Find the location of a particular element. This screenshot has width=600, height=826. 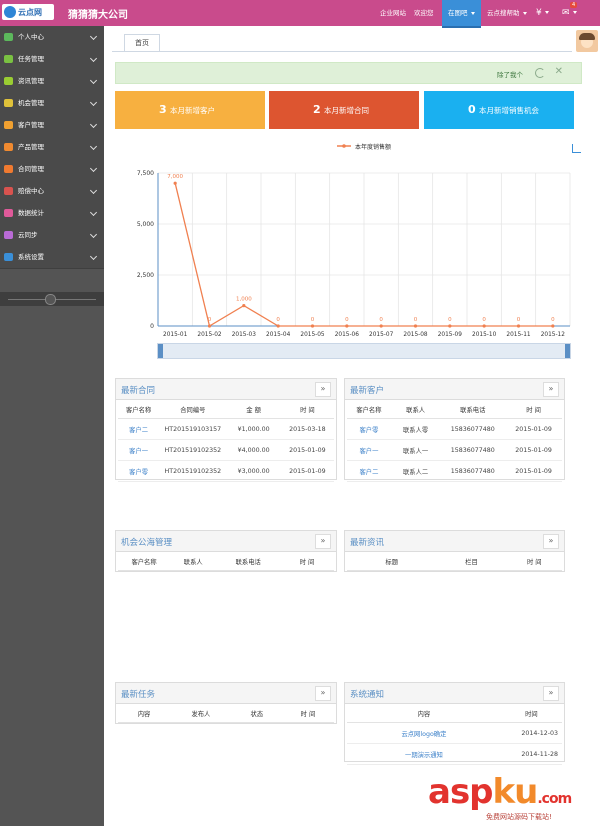

column-header: 客户名称 is located at coordinates (144, 562).